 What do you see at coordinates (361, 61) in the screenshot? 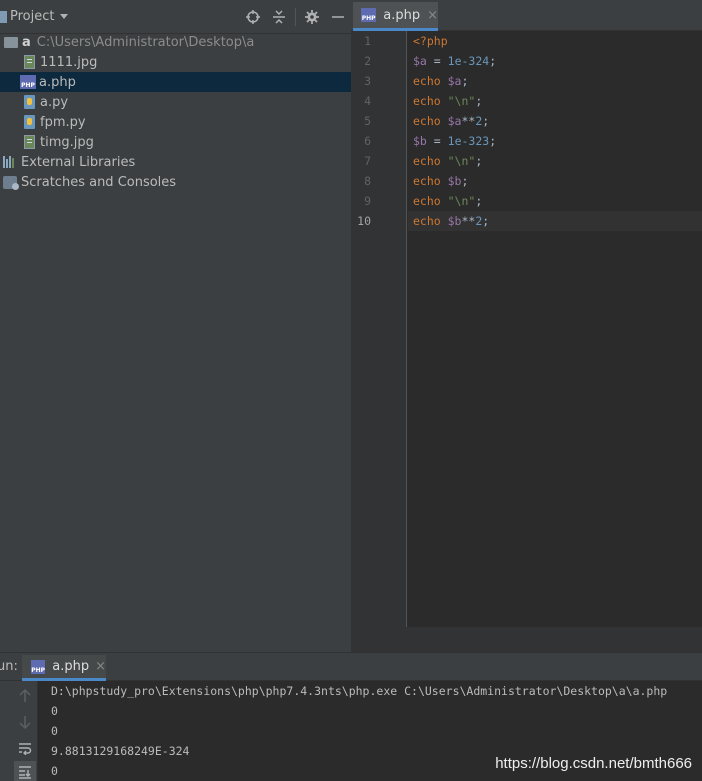
I see `line-number: 2` at bounding box center [361, 61].